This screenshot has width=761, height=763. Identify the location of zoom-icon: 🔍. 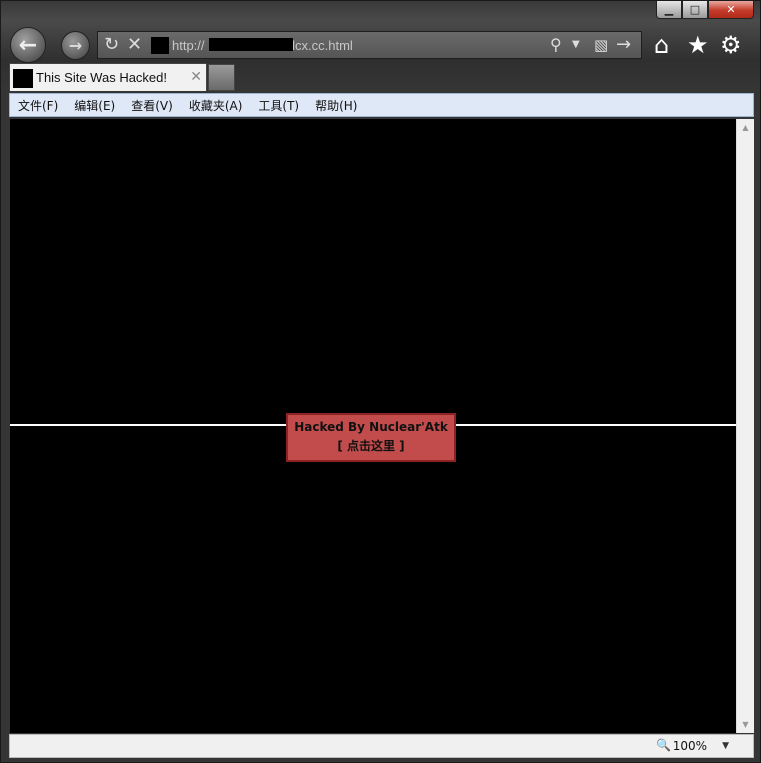
(663, 745).